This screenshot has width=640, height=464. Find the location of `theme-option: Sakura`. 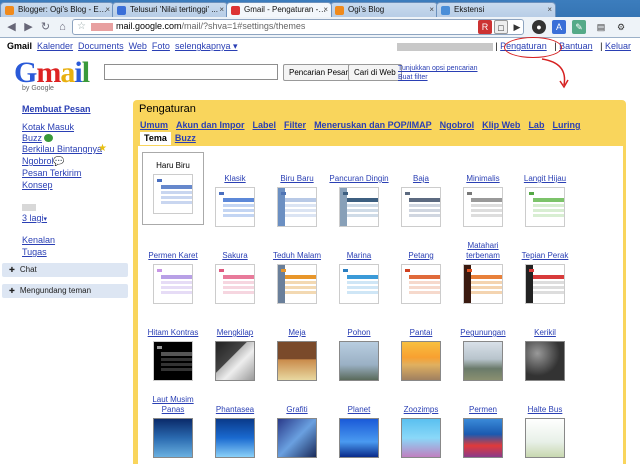

theme-option: Sakura is located at coordinates (235, 266).